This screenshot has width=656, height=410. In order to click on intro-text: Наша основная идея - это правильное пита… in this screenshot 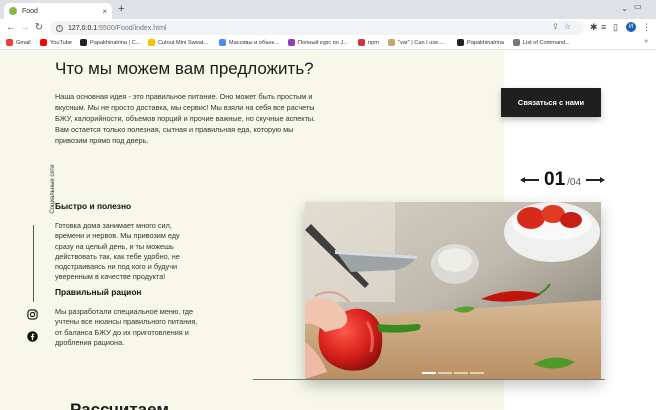, I will do `click(185, 118)`.